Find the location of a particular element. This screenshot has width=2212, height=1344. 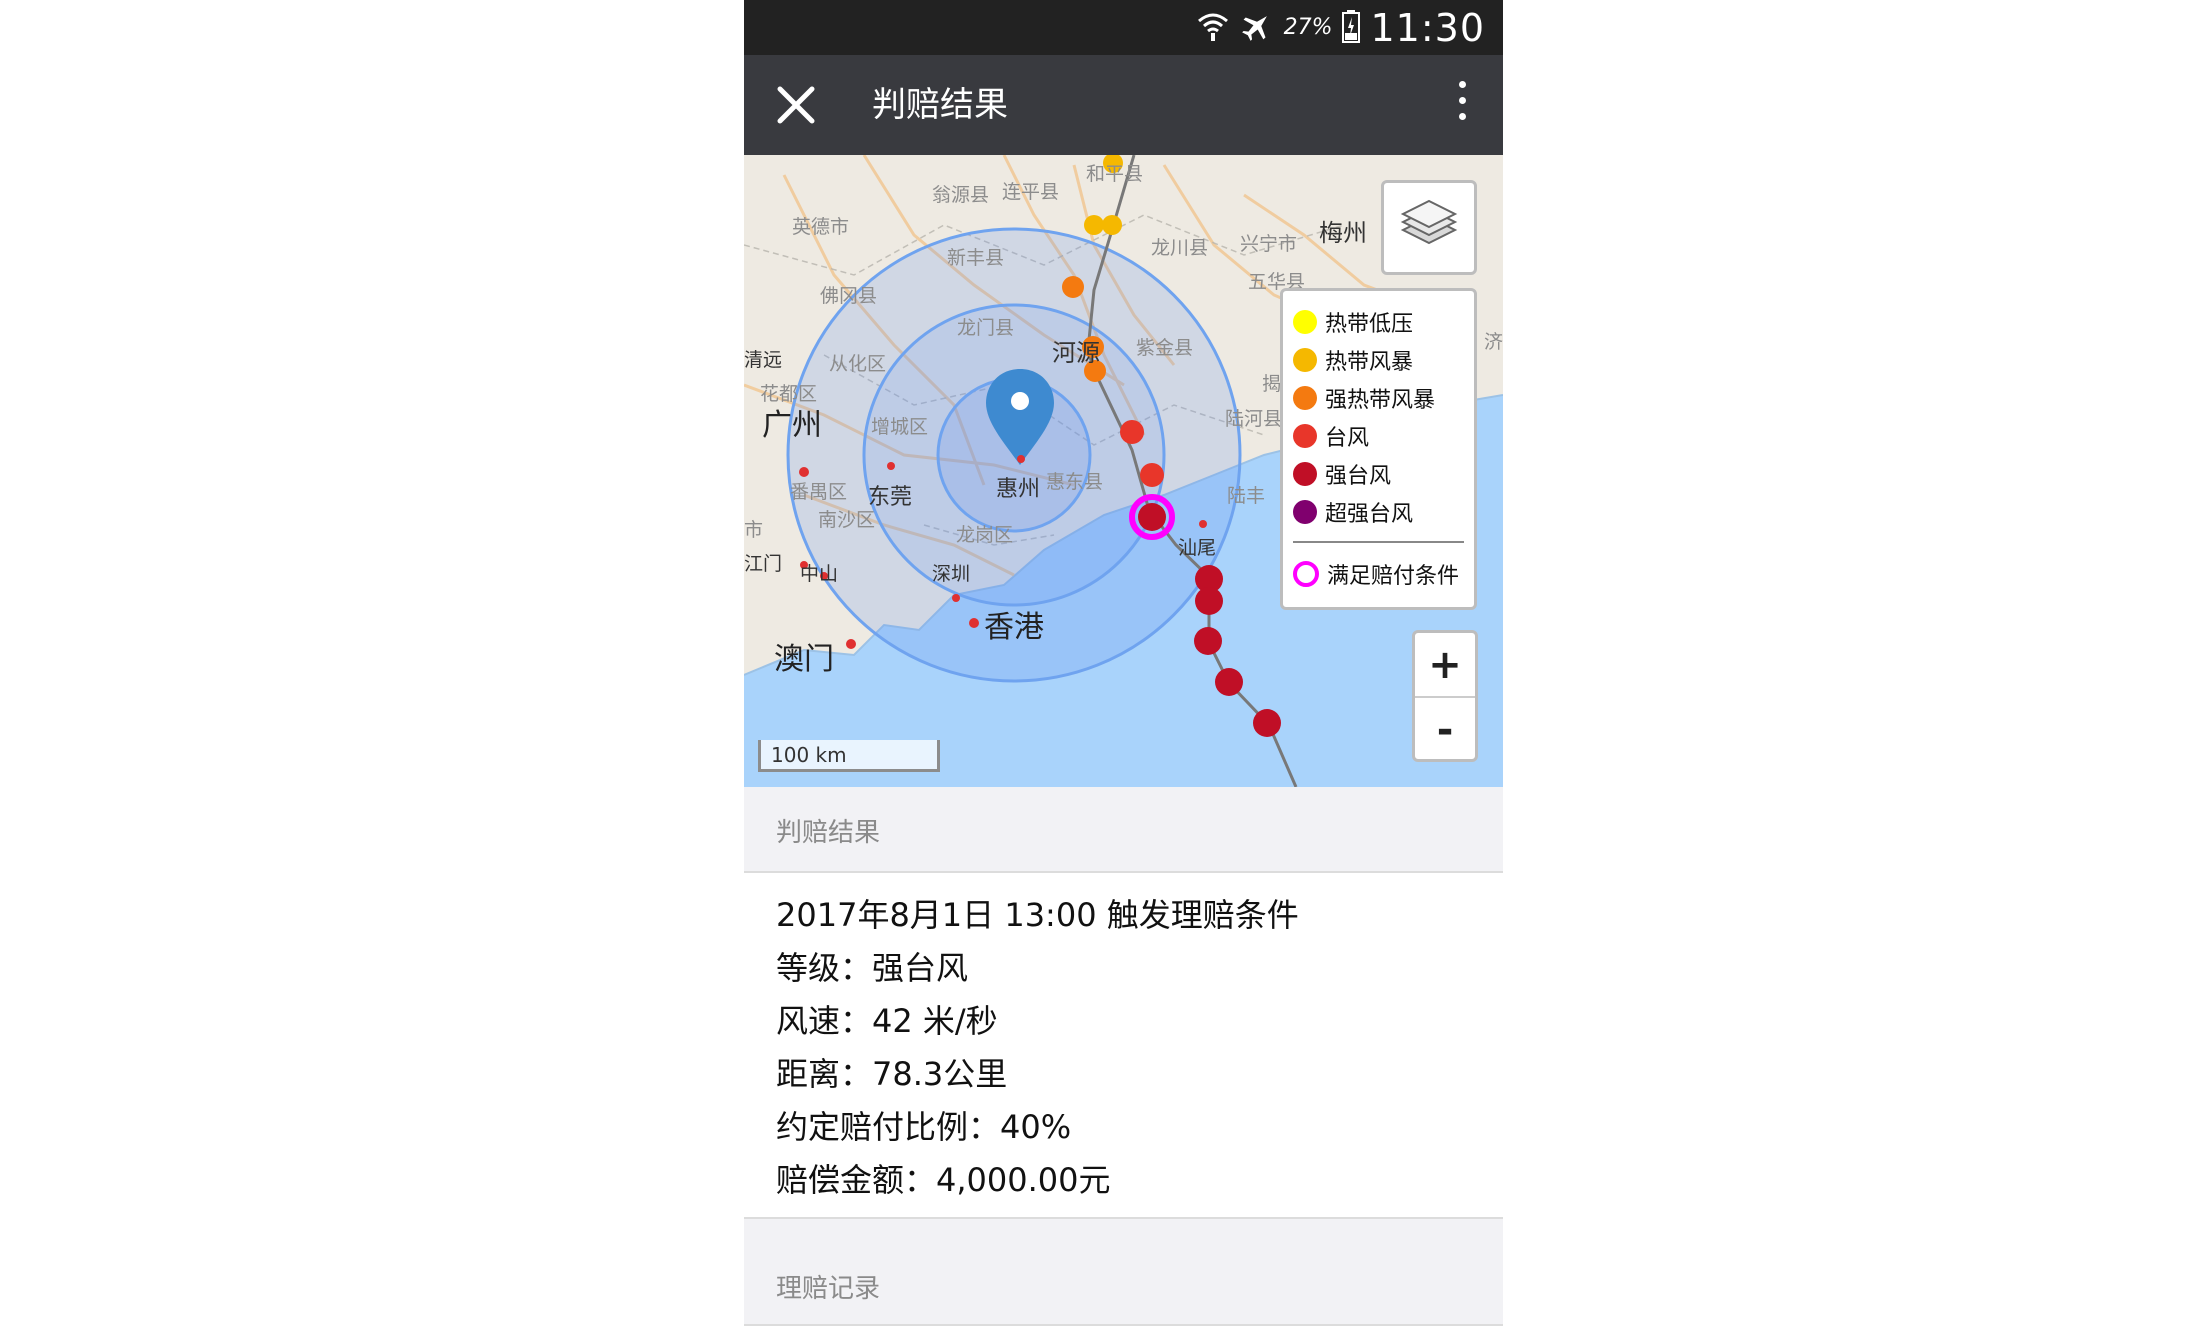

map-label: 龙岗区 is located at coordinates (985, 535).